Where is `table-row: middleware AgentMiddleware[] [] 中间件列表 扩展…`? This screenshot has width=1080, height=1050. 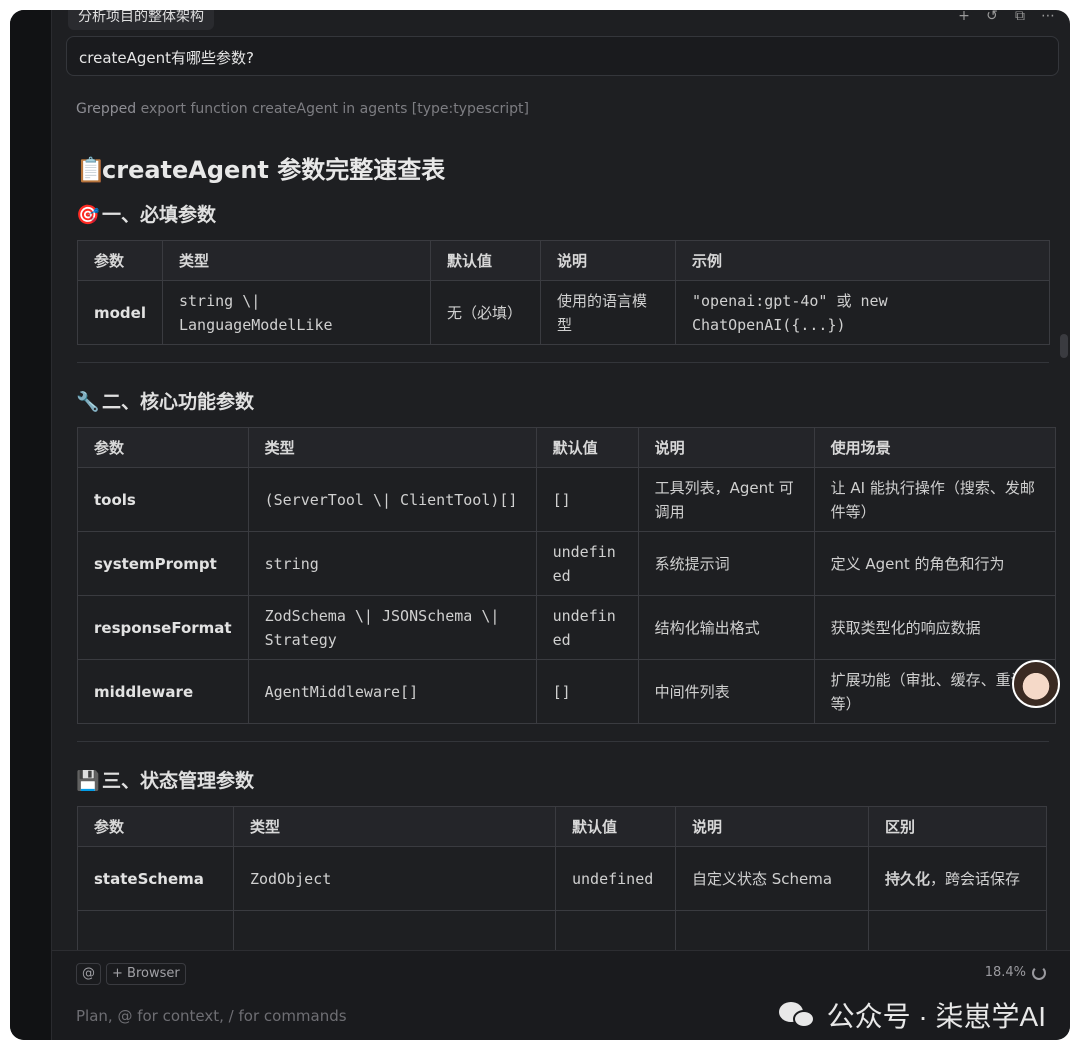 table-row: middleware AgentMiddleware[] [] 中间件列表 扩展… is located at coordinates (566, 691).